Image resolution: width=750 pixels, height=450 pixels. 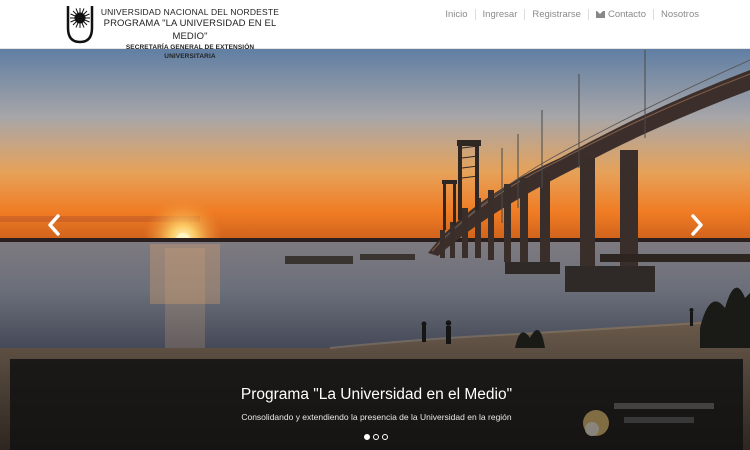 I want to click on watermark-logo, so click(x=648, y=419).